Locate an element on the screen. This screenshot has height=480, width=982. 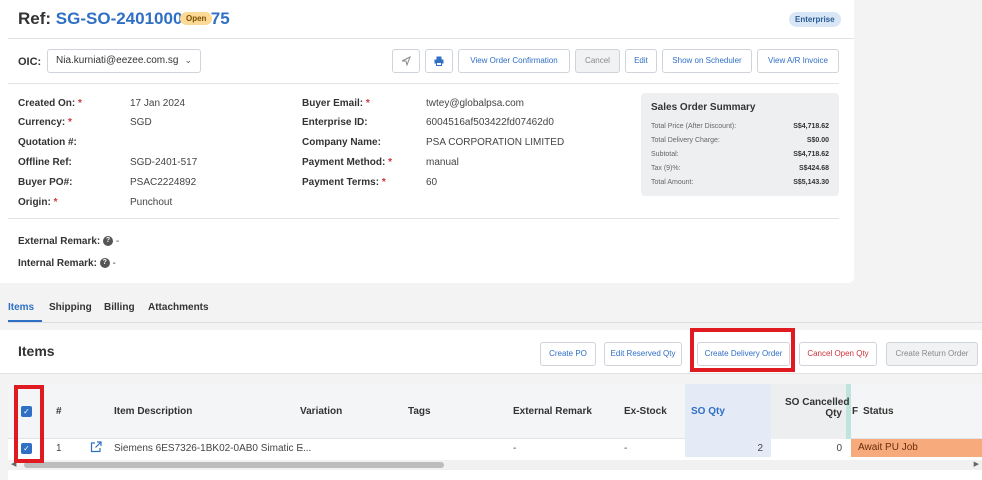
summary-row: Subtotal: S$4,718.62 is located at coordinates (740, 154).